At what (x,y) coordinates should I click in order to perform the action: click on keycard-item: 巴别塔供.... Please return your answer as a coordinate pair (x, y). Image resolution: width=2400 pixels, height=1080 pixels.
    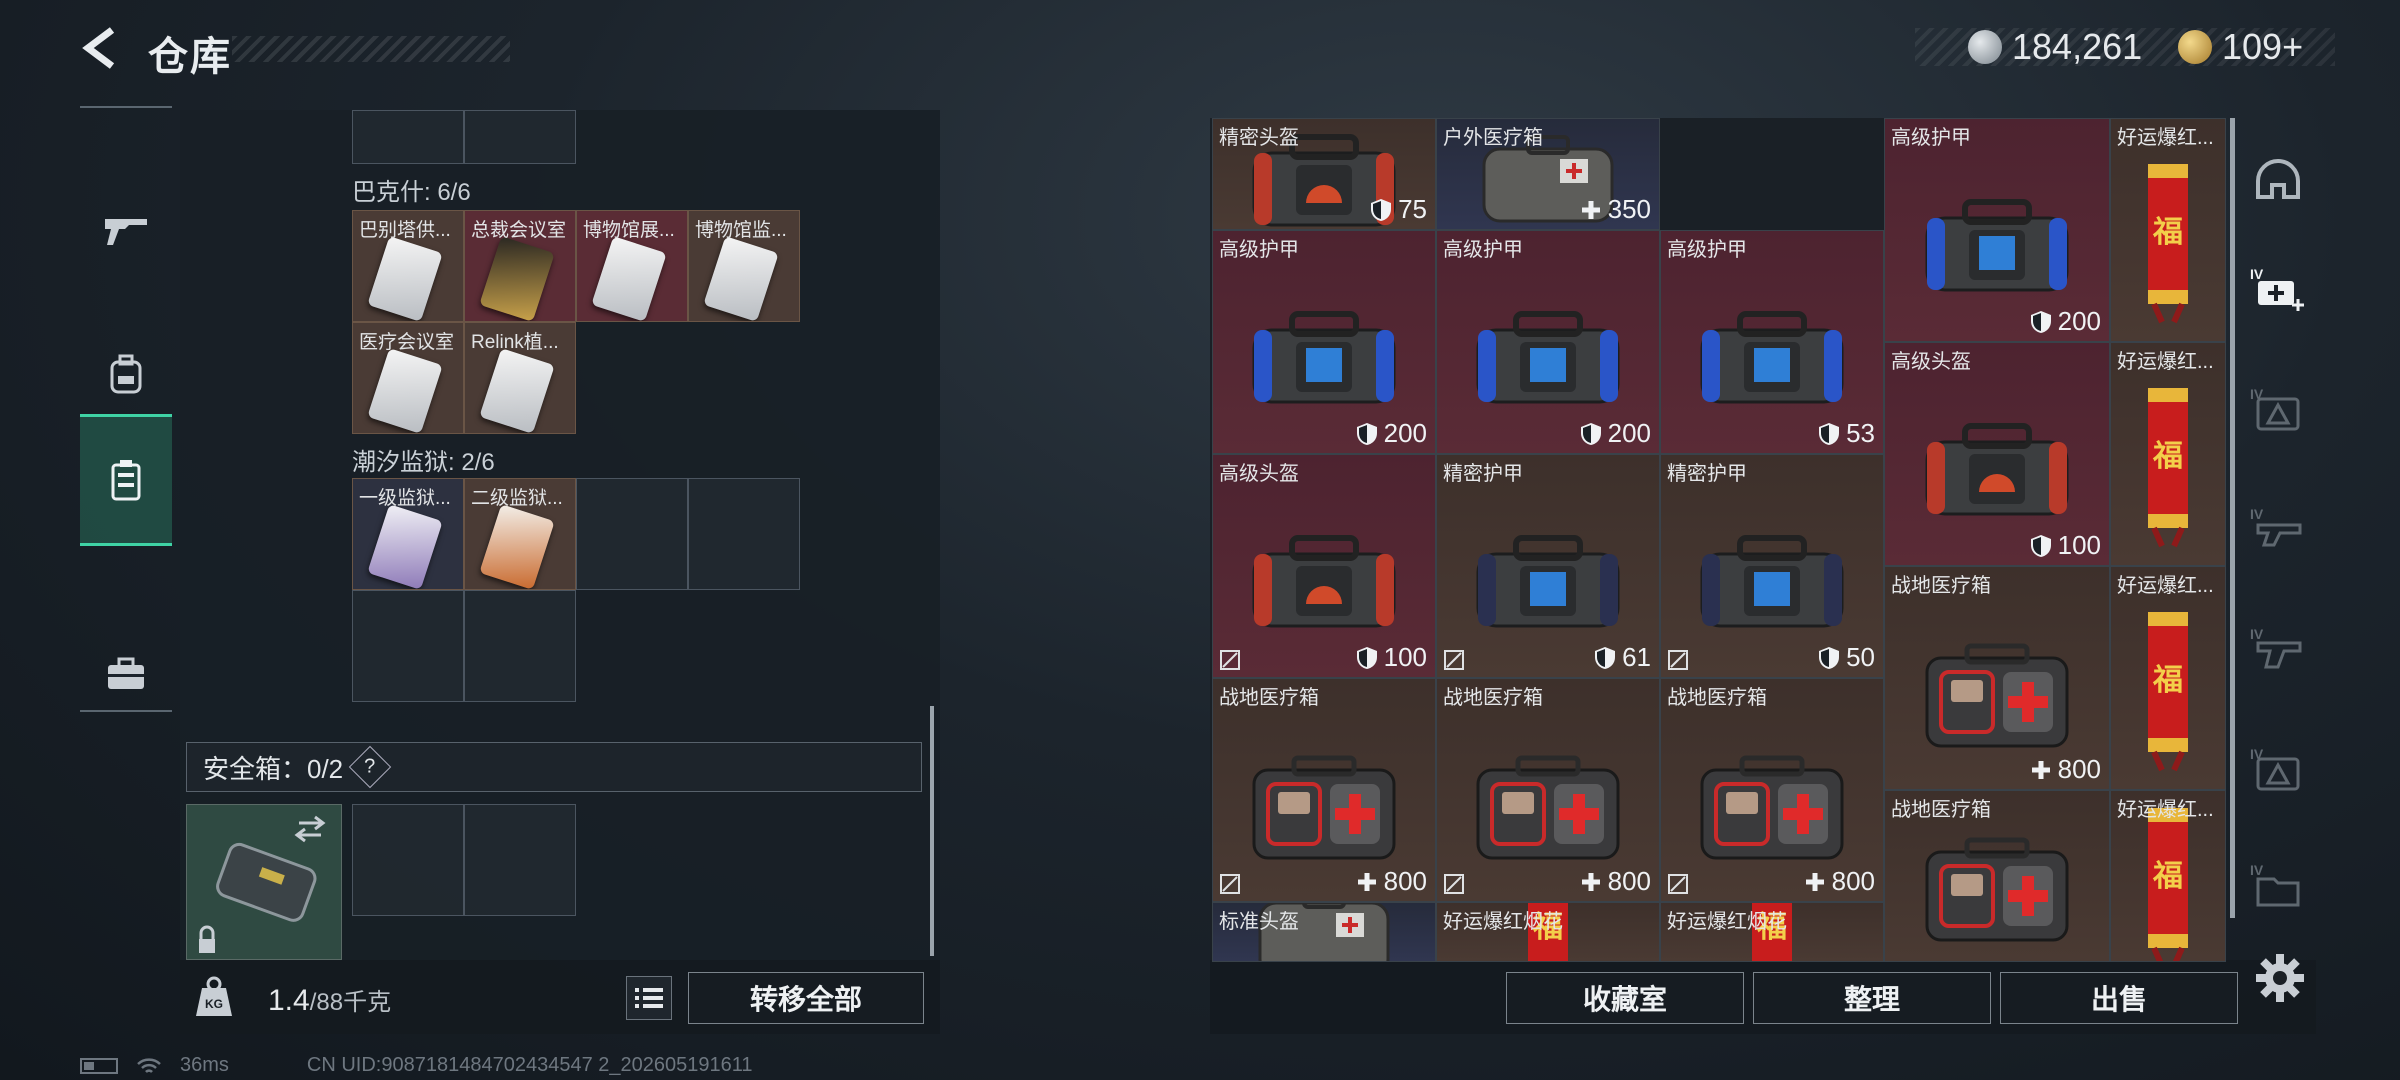
    Looking at the image, I should click on (408, 266).